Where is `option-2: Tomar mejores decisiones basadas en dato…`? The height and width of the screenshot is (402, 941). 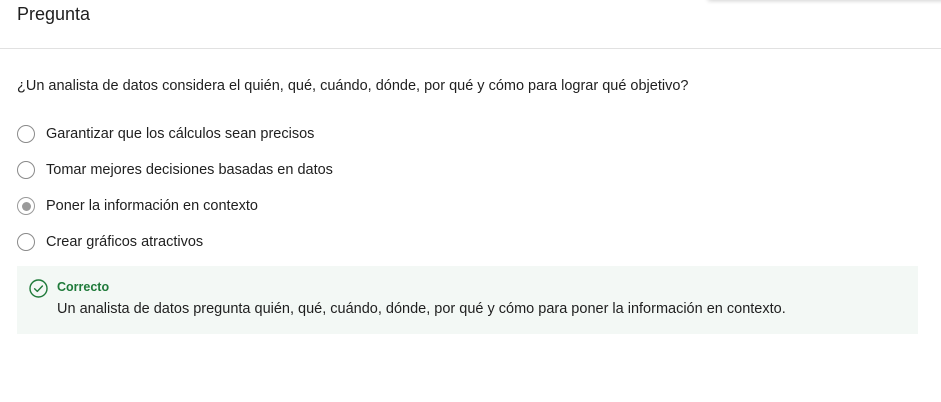
option-2: Tomar mejores decisiones basadas en dato… is located at coordinates (175, 178).